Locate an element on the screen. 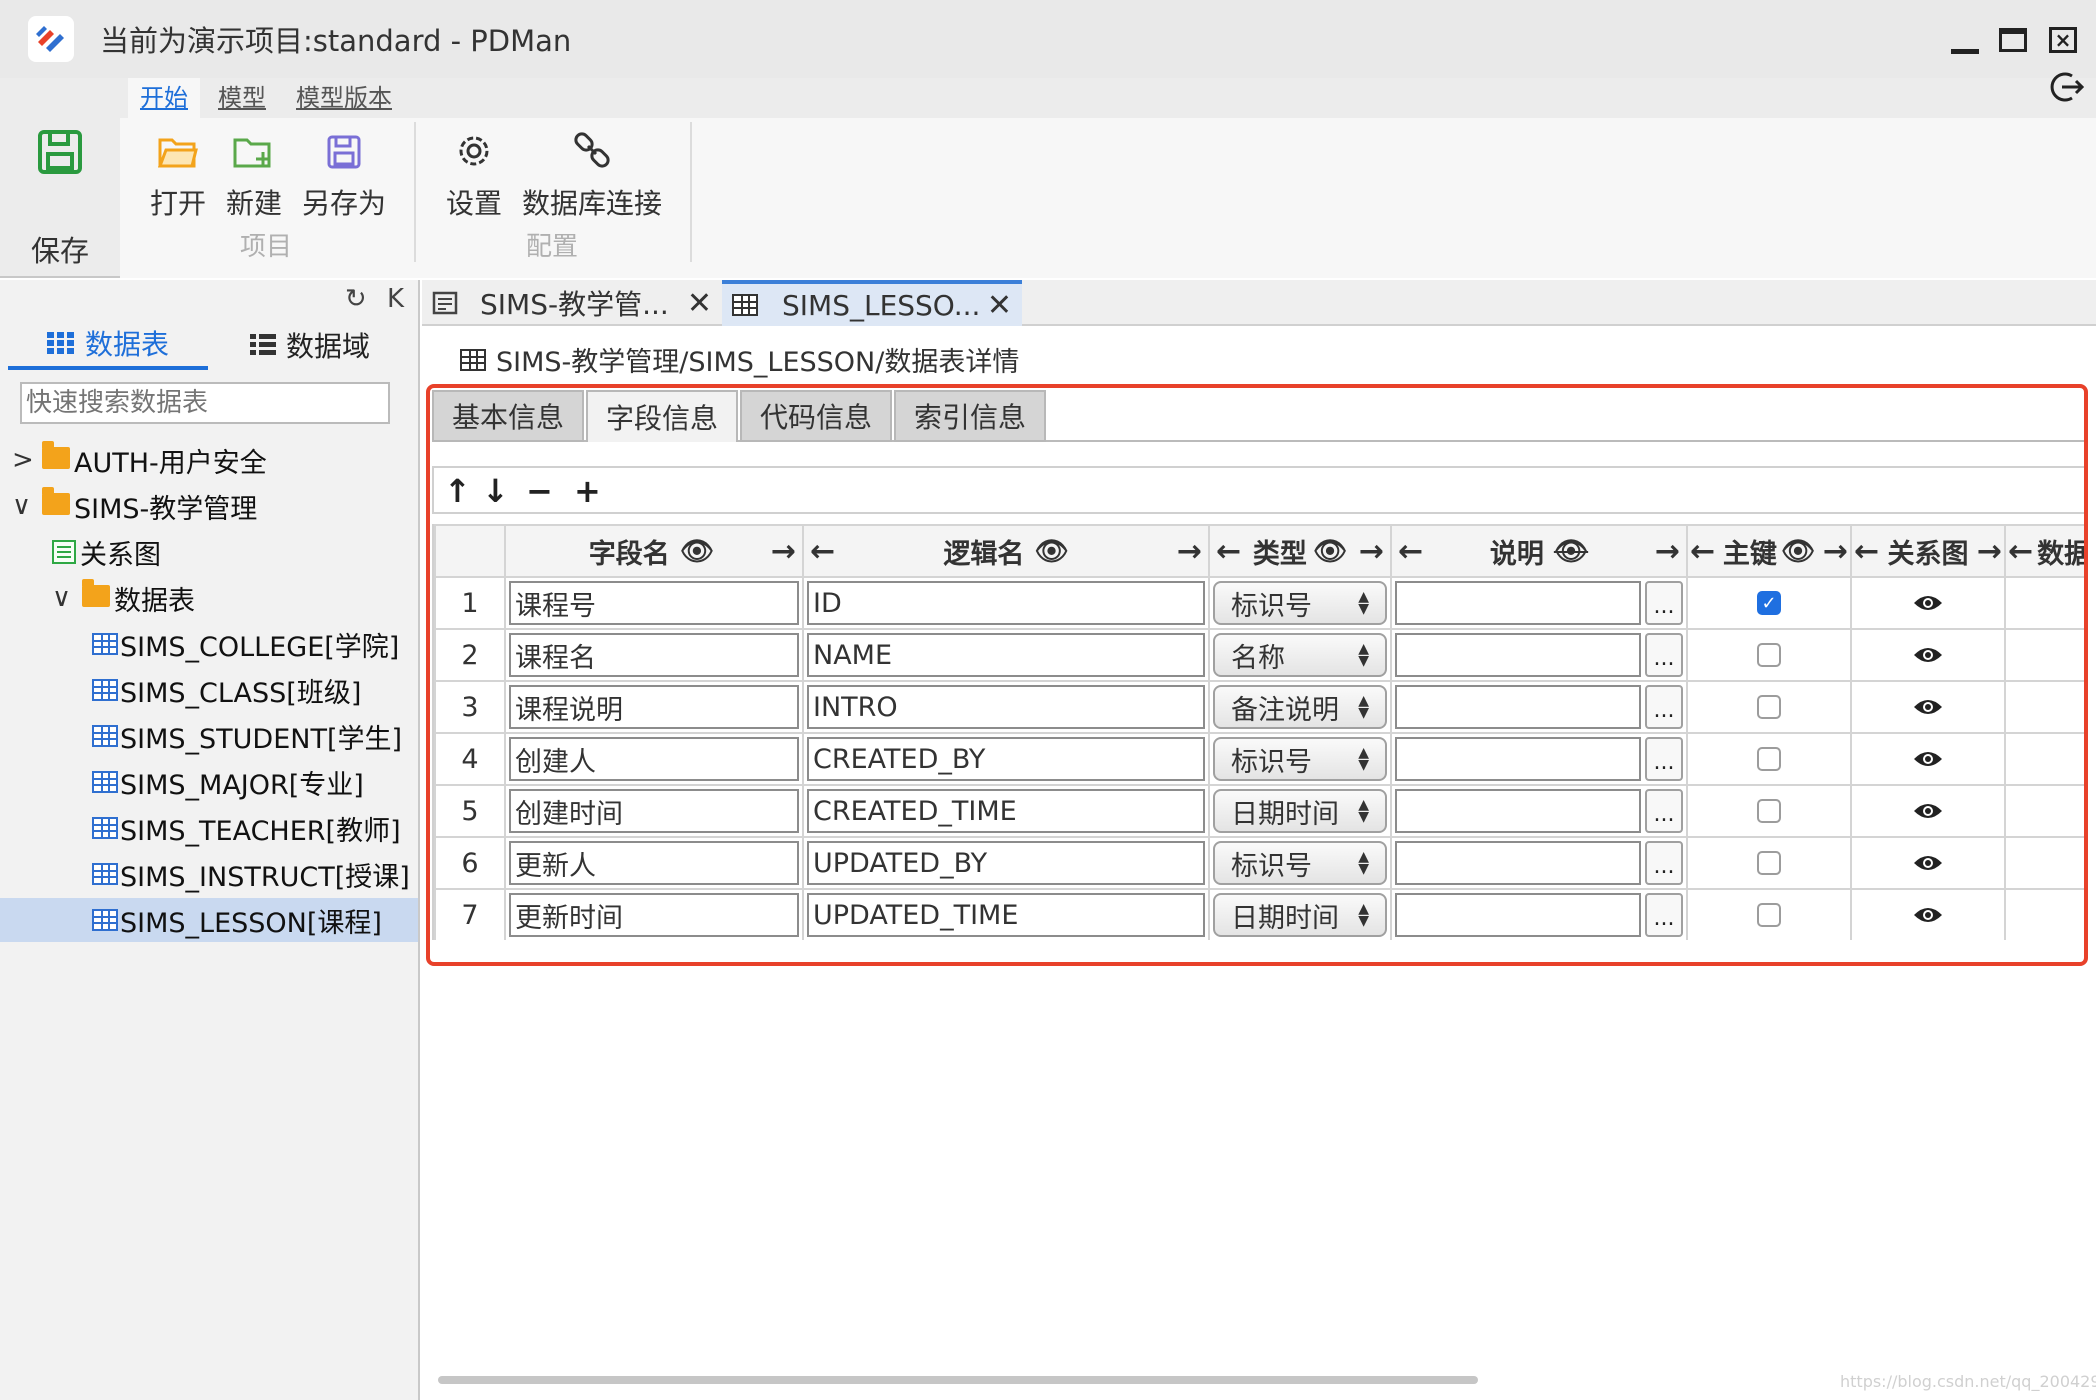 This screenshot has width=2096, height=1400. tree-table-label: SIMS_CLASS[班级] is located at coordinates (241, 693).